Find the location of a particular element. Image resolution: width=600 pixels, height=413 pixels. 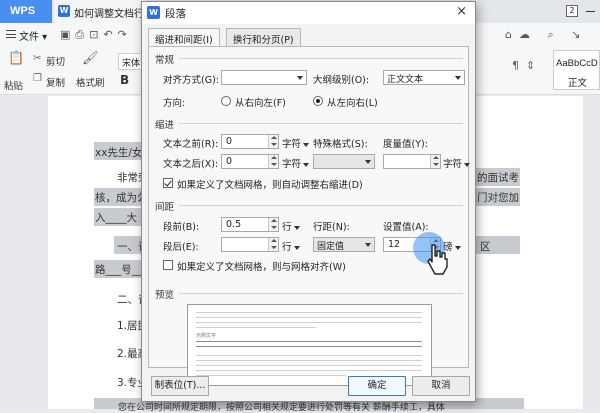

setting-value: 12 is located at coordinates (394, 244).